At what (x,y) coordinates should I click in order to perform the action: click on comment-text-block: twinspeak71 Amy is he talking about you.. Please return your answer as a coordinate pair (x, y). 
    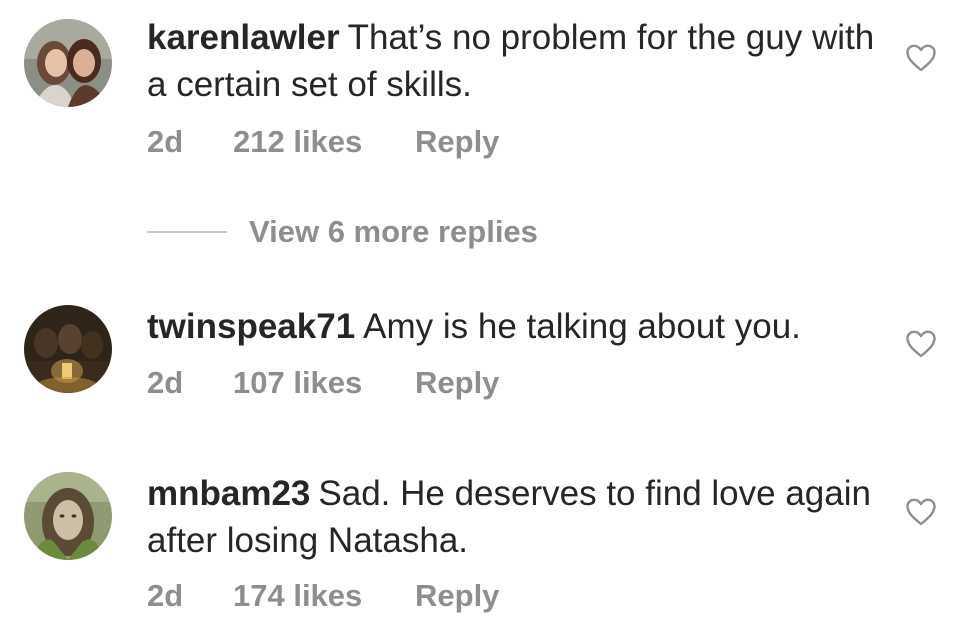
    Looking at the image, I should click on (512, 326).